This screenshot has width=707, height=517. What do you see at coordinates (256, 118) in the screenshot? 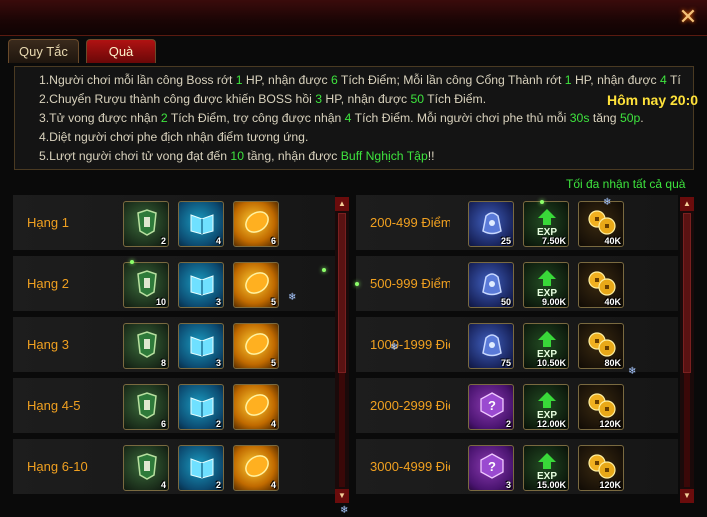
I see `rule-text: Tích Điểm, trợ công được nhận` at bounding box center [256, 118].